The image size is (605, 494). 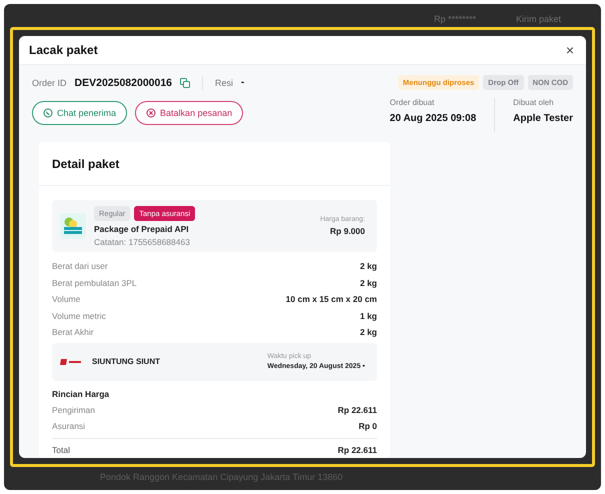 I want to click on spec-value: 10 cm x 15 cm x 20 cm, so click(x=331, y=299).